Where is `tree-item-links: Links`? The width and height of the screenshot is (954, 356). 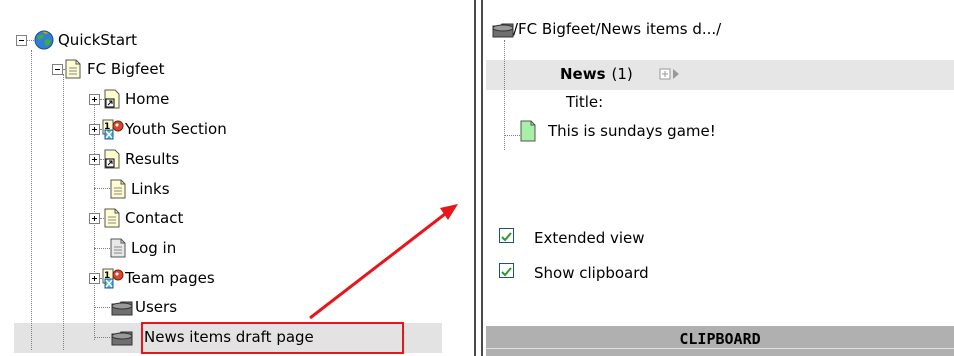
tree-item-links: Links is located at coordinates (140, 189).